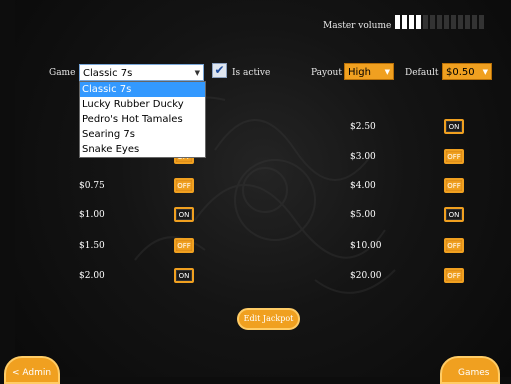 The image size is (511, 384). Describe the element at coordinates (363, 127) in the screenshot. I see `denomination-amount: $2.50` at that location.